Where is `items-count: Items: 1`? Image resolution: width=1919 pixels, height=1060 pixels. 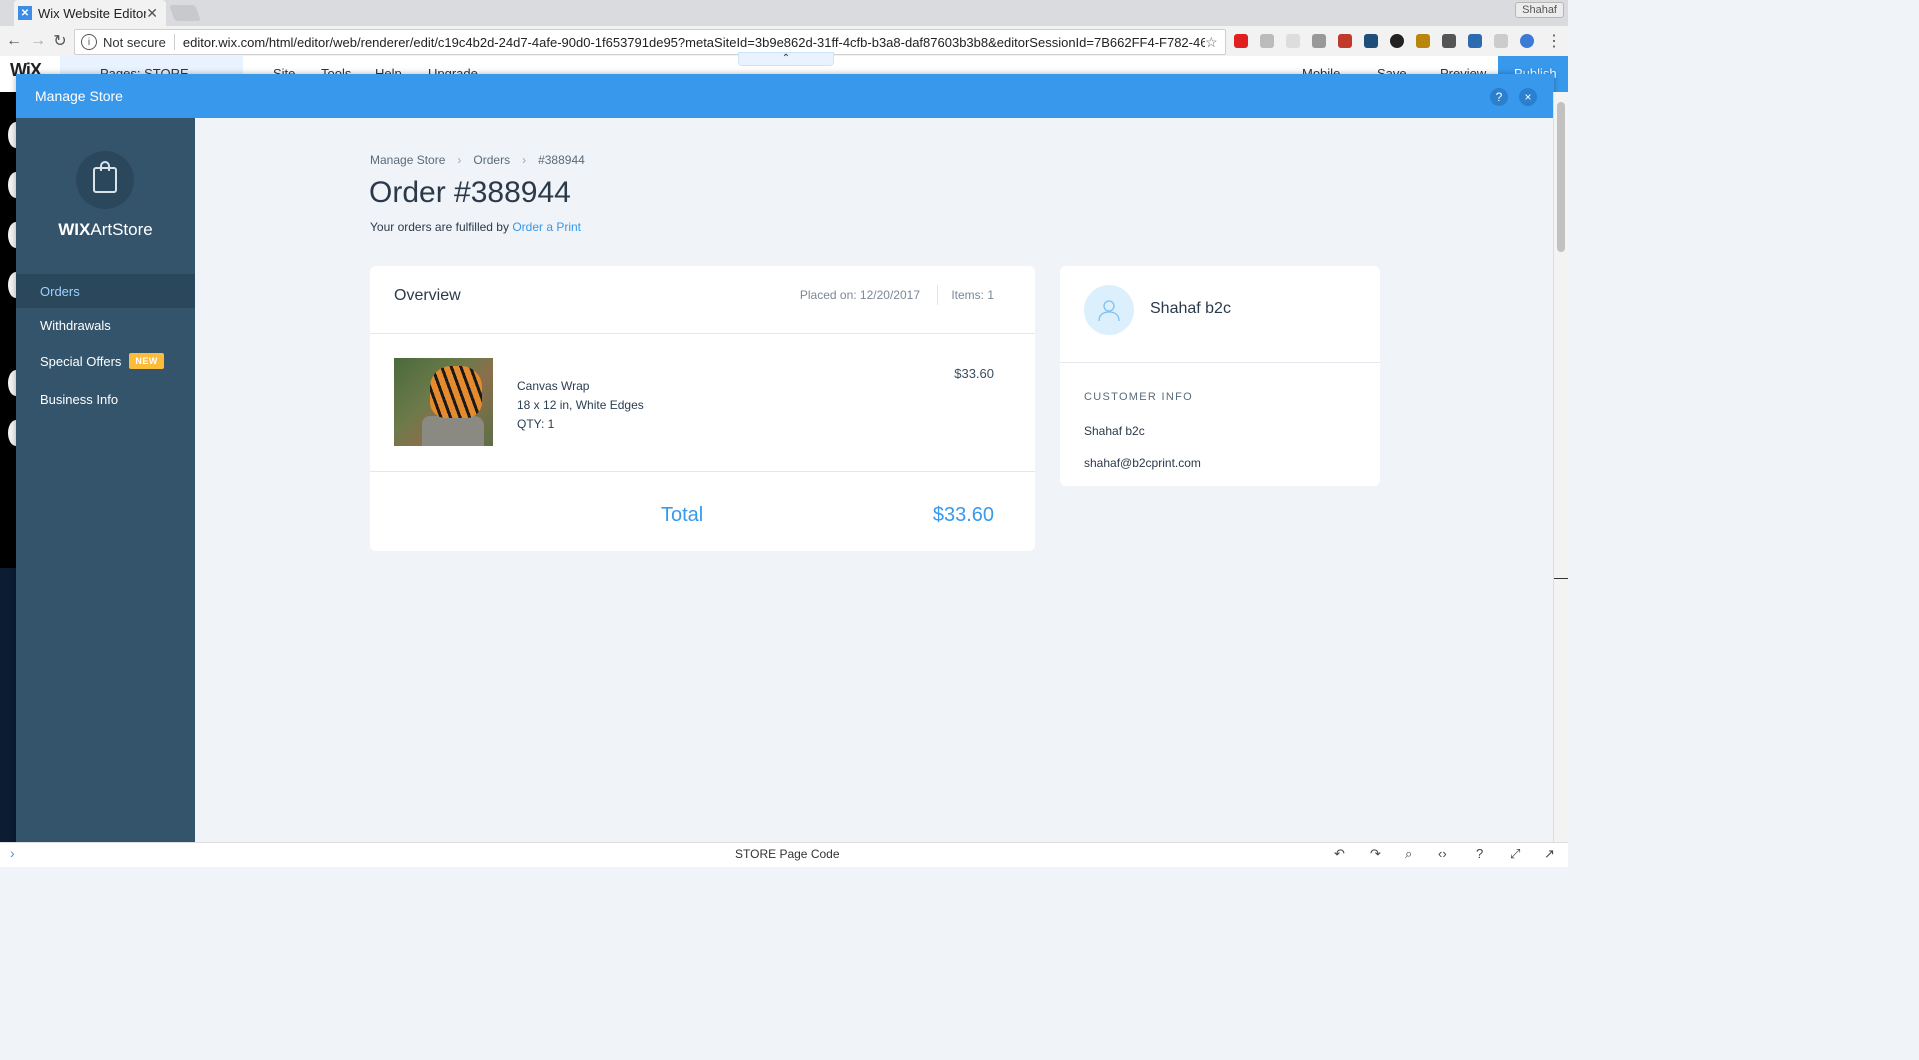 items-count: Items: 1 is located at coordinates (972, 295).